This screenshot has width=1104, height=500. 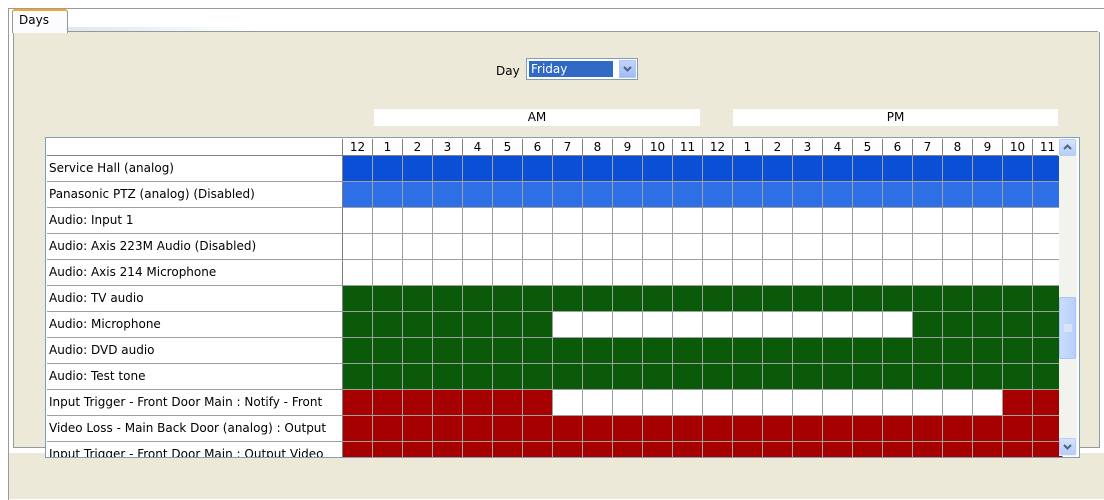 I want to click on hour-header-cell: 8, so click(x=598, y=147).